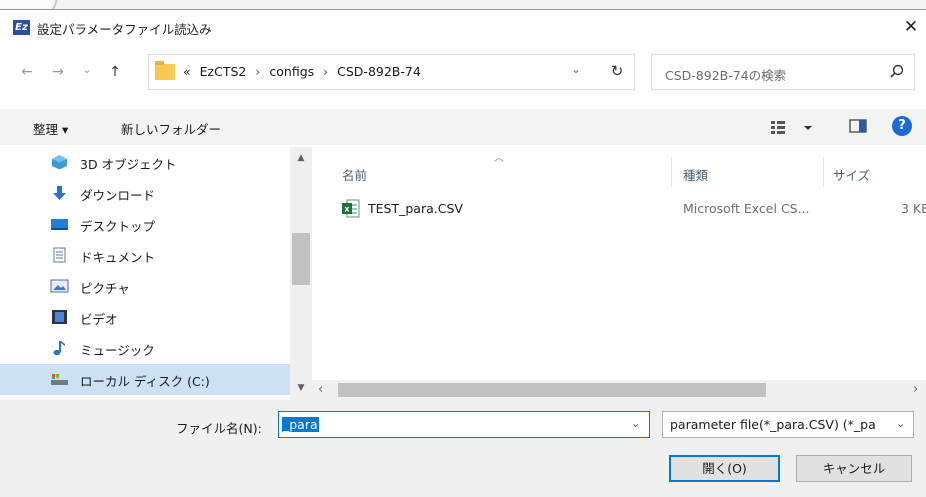 This screenshot has width=926, height=497. What do you see at coordinates (59, 162) in the screenshot?
I see `3d-objects-icon` at bounding box center [59, 162].